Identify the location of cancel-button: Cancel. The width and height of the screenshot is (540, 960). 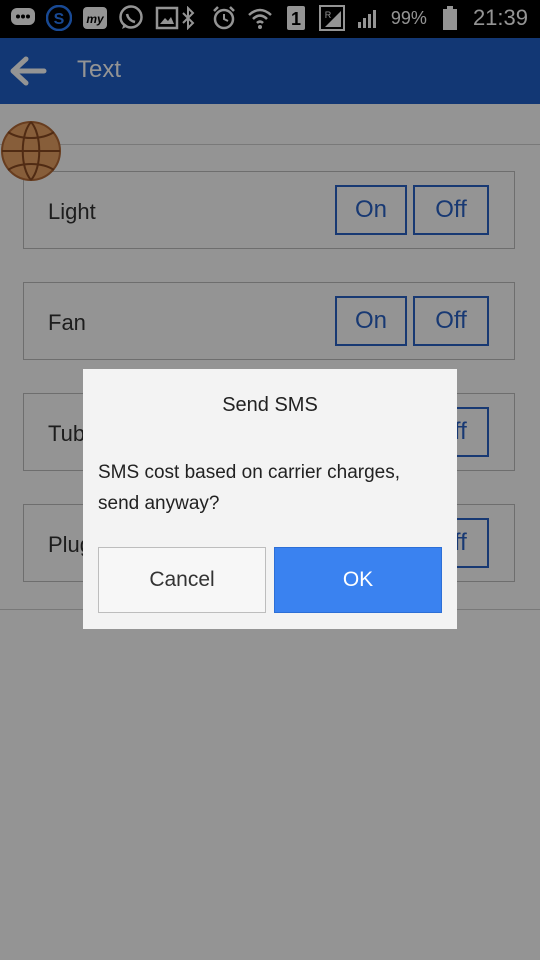
(182, 580).